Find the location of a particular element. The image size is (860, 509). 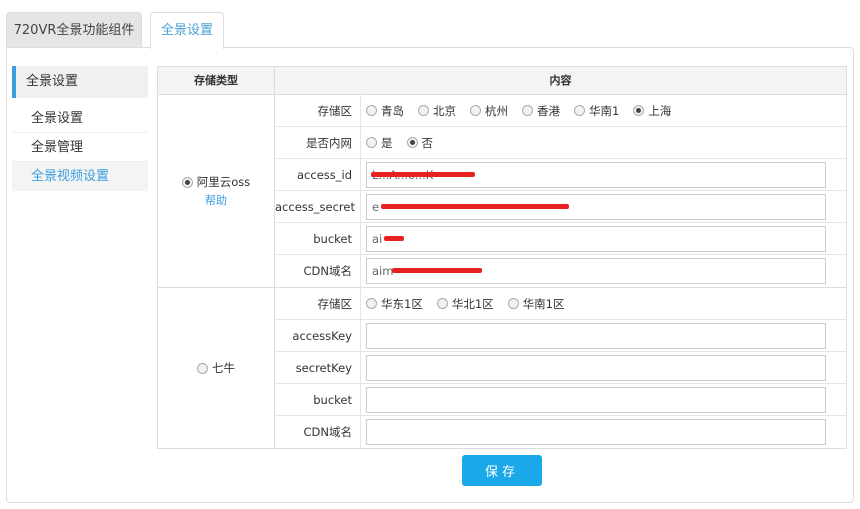

region-radio-east-china-1: 华东1区 is located at coordinates (394, 304).